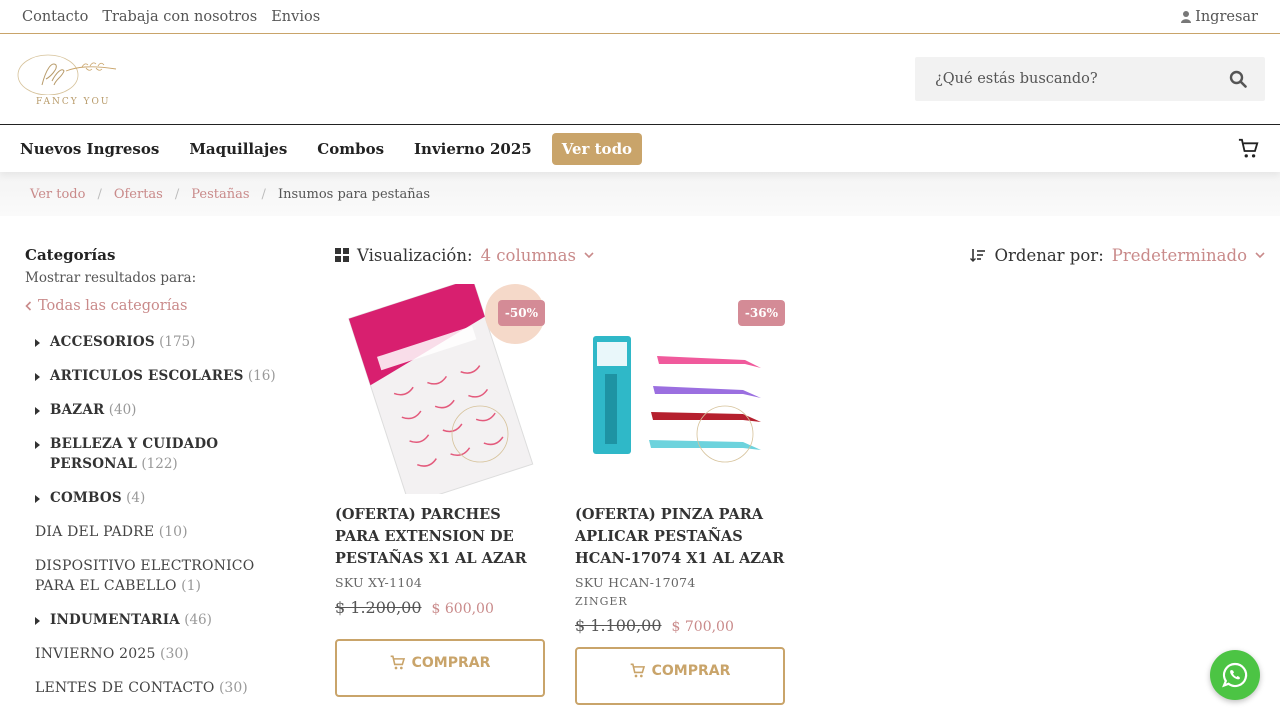 The width and height of the screenshot is (1280, 720). I want to click on whatsapp-button, so click(1235, 675).